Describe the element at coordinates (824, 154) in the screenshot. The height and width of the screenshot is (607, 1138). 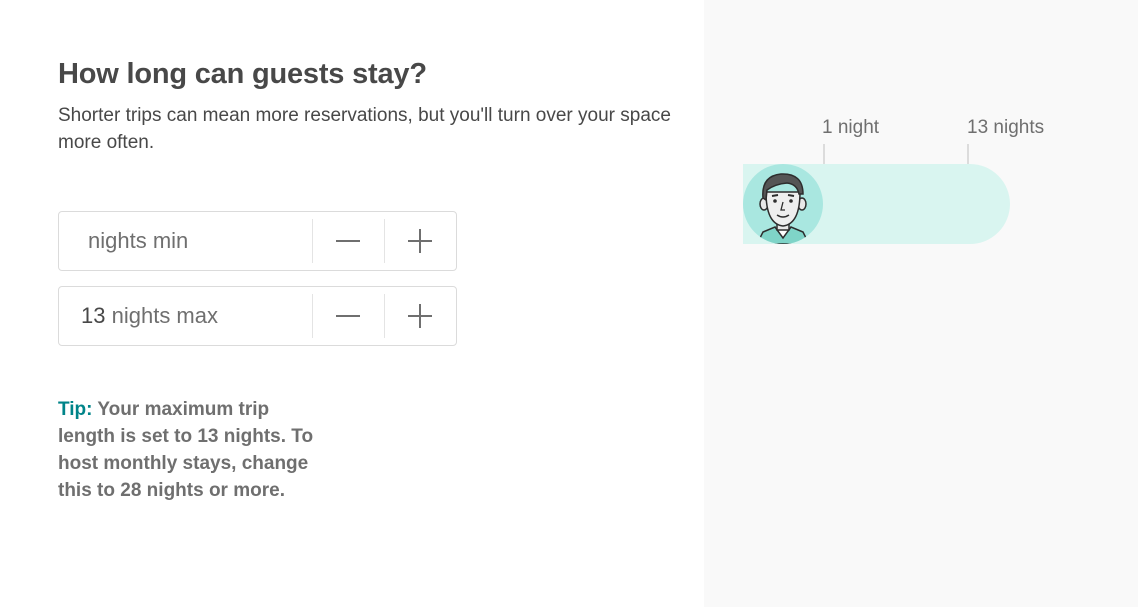
I see `min-night-tick` at that location.